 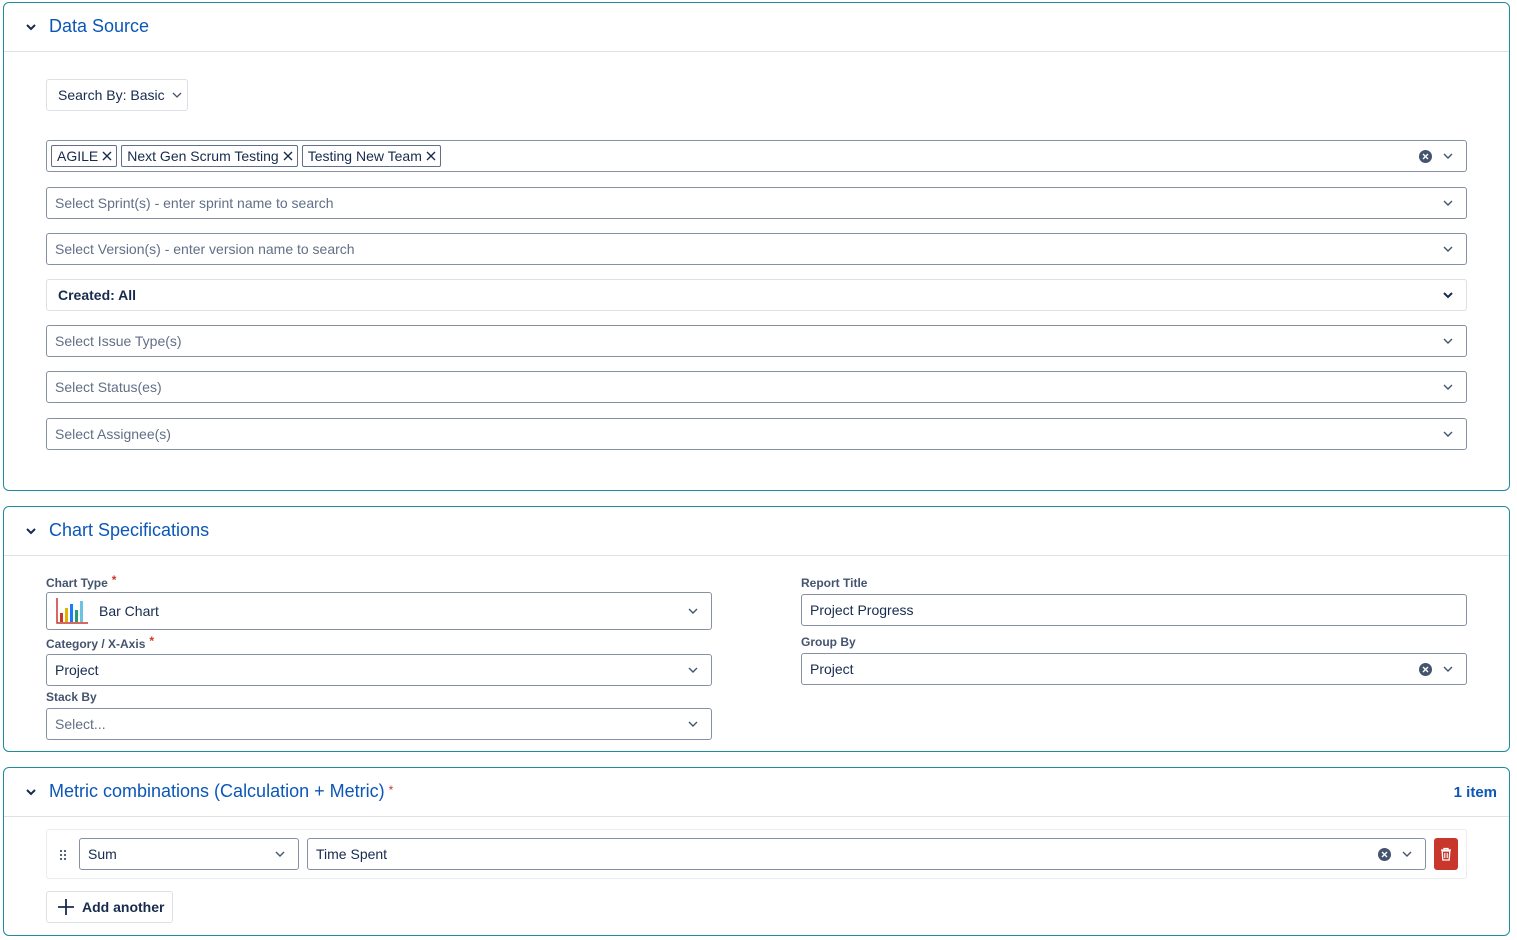 I want to click on group-by-select: Project, so click(x=1134, y=669).